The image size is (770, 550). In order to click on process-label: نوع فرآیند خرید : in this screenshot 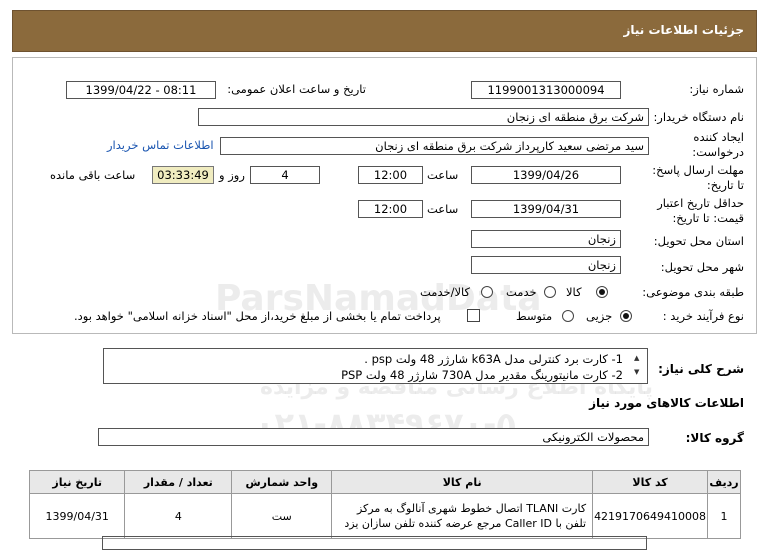, I will do `click(703, 316)`.